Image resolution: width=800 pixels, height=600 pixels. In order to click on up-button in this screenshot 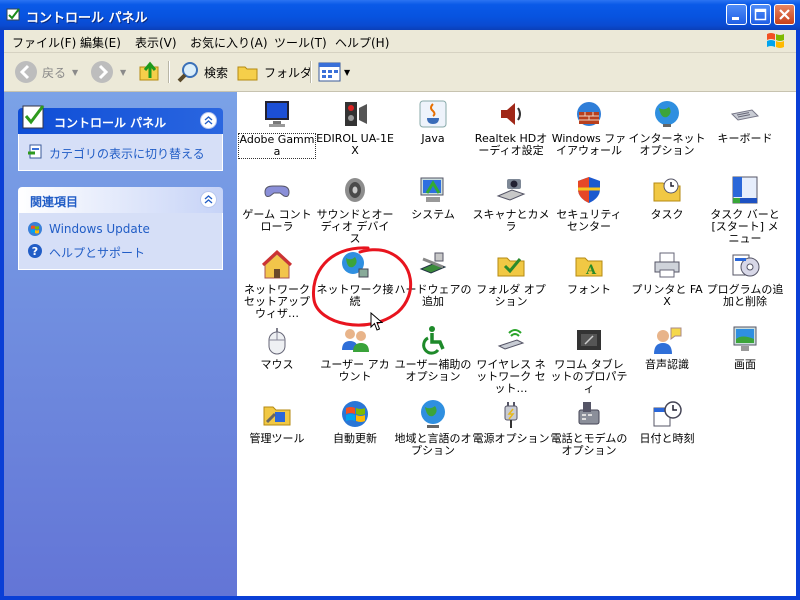, I will do `click(150, 72)`.